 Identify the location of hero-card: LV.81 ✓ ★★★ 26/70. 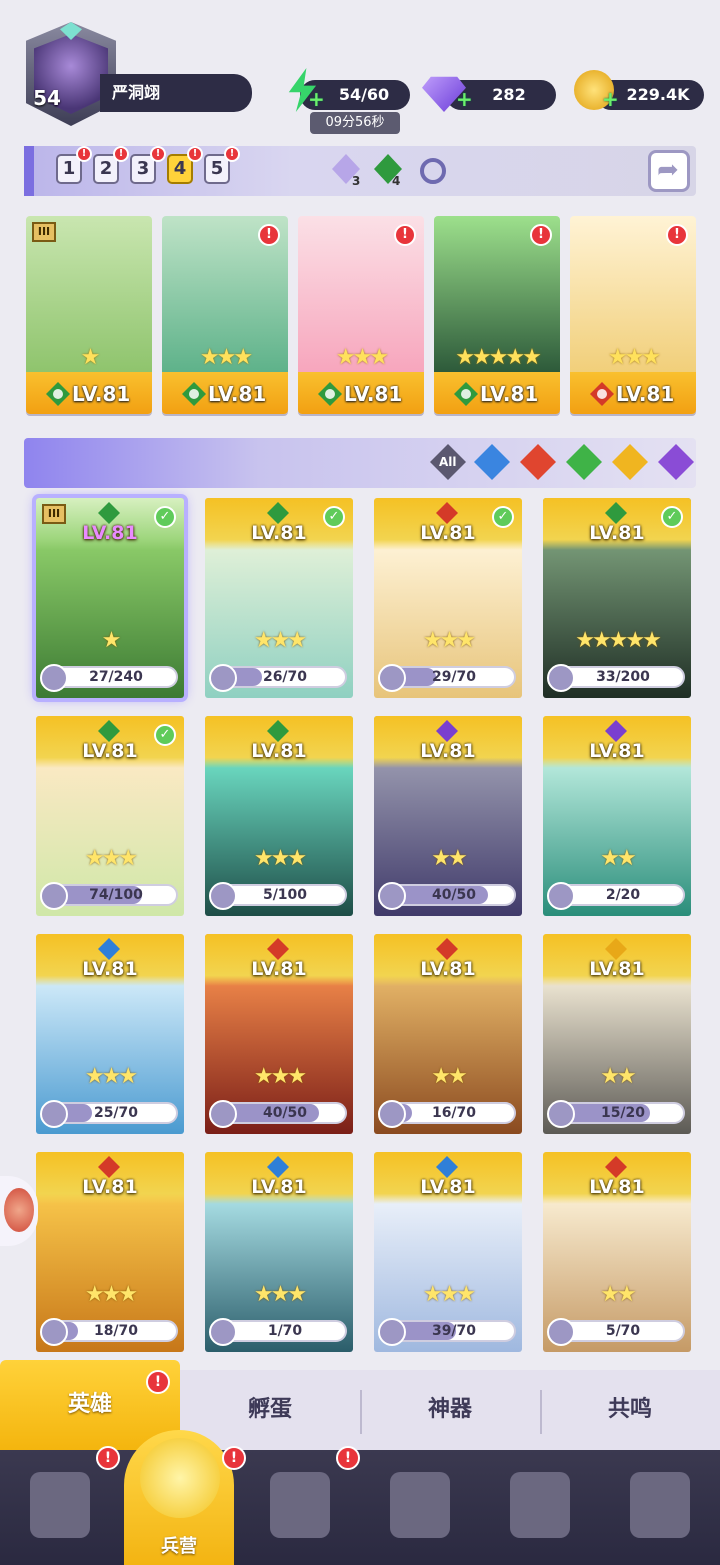
(279, 598).